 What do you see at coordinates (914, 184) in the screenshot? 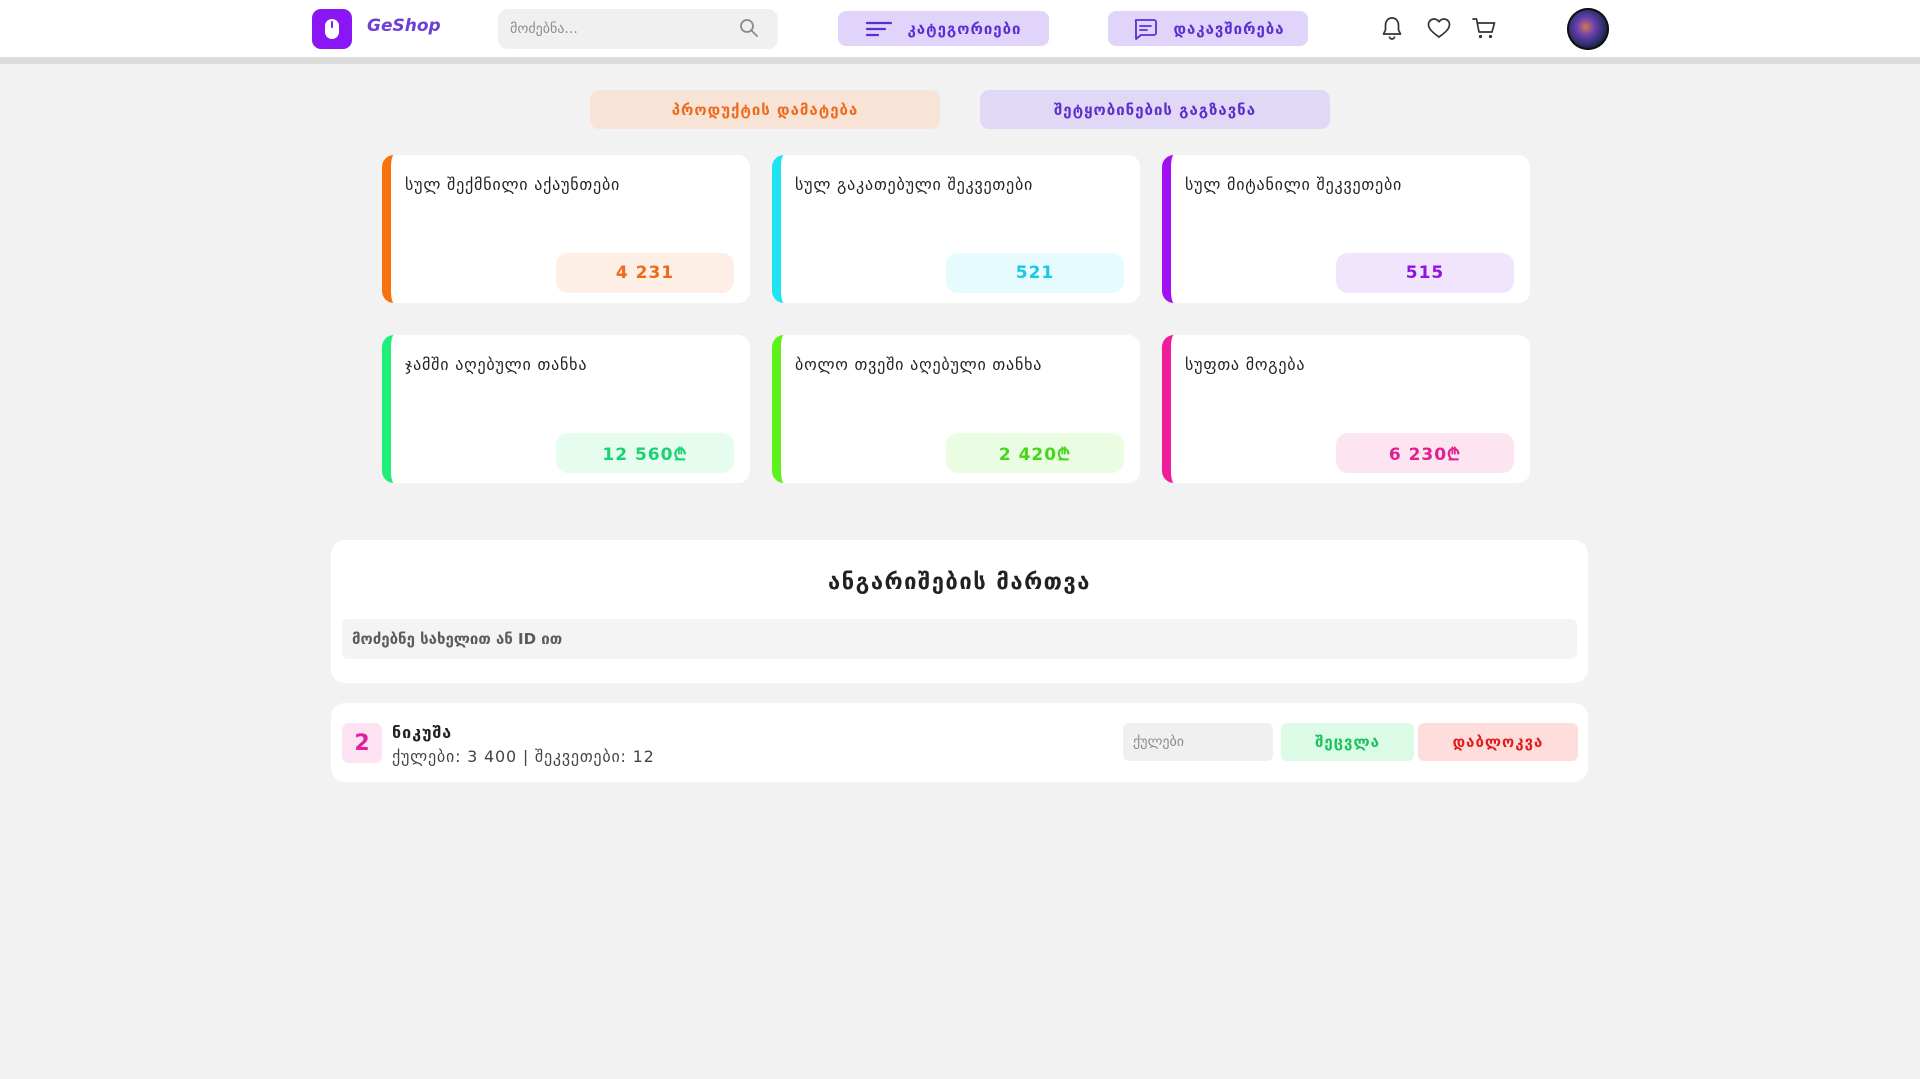
I see `stat-title: სულ გაკათებული შეკვეთები` at bounding box center [914, 184].